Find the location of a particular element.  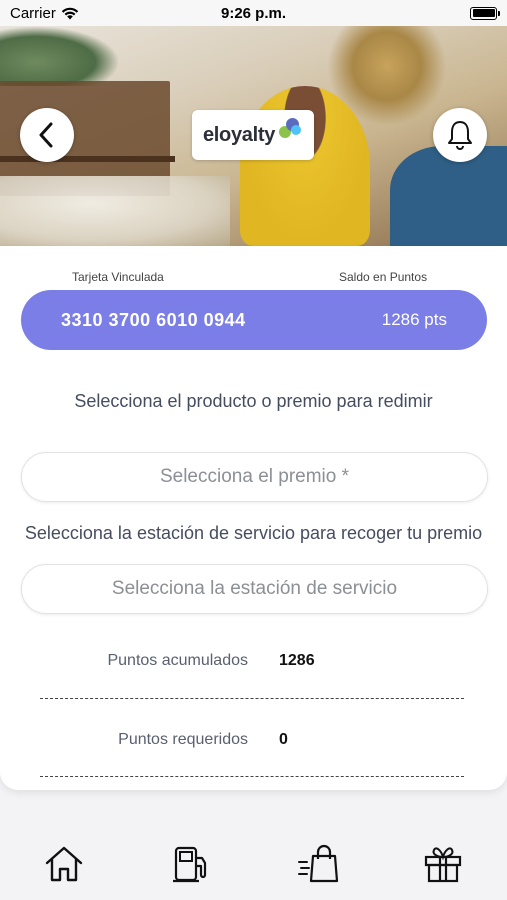

prize-select: Selecciona el premio * is located at coordinates (254, 477).